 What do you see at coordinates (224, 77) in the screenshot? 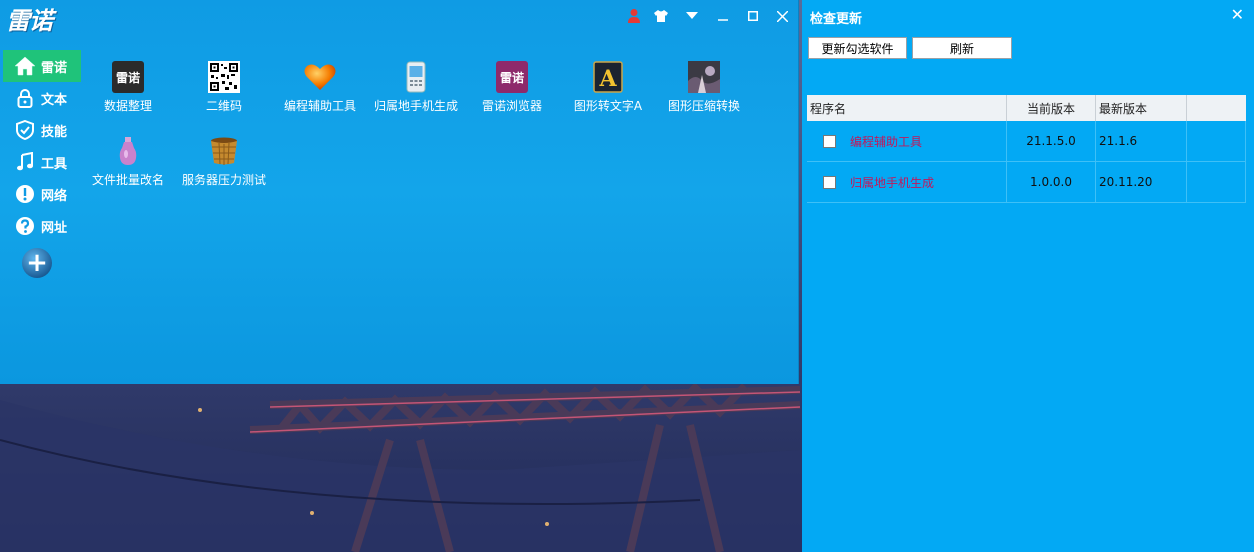
I see `qr-code-icon` at bounding box center [224, 77].